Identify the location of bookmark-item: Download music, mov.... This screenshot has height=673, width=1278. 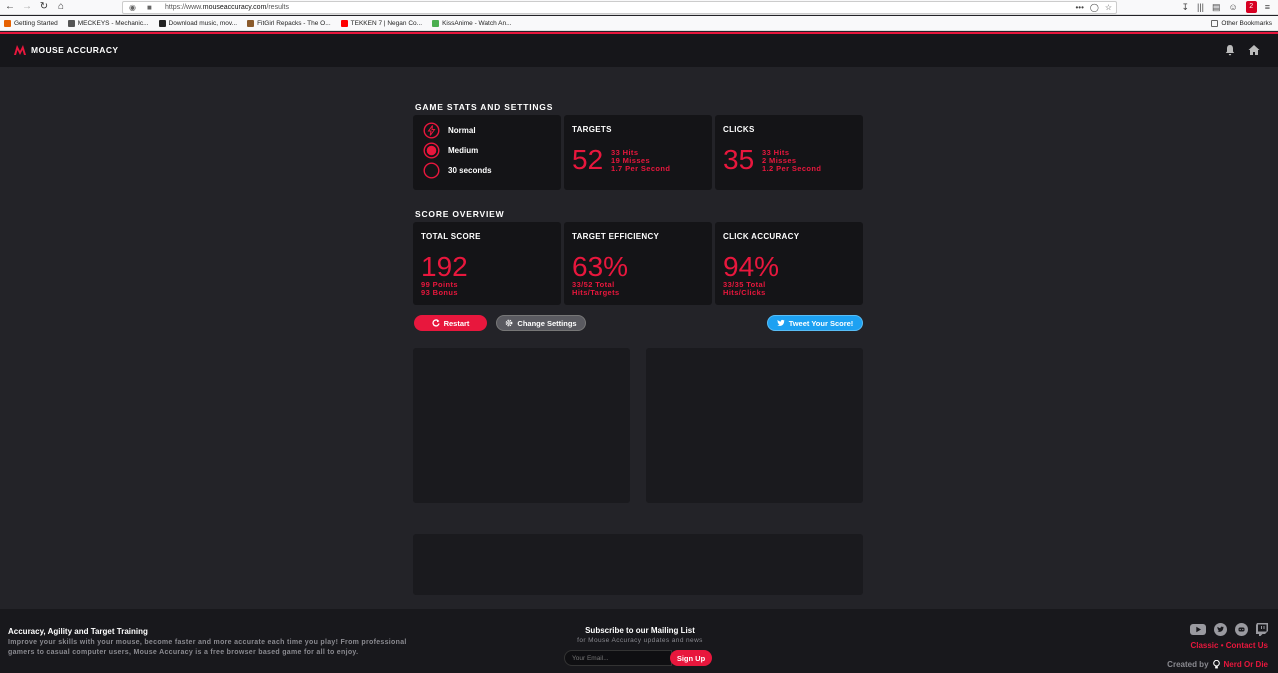
(197, 23).